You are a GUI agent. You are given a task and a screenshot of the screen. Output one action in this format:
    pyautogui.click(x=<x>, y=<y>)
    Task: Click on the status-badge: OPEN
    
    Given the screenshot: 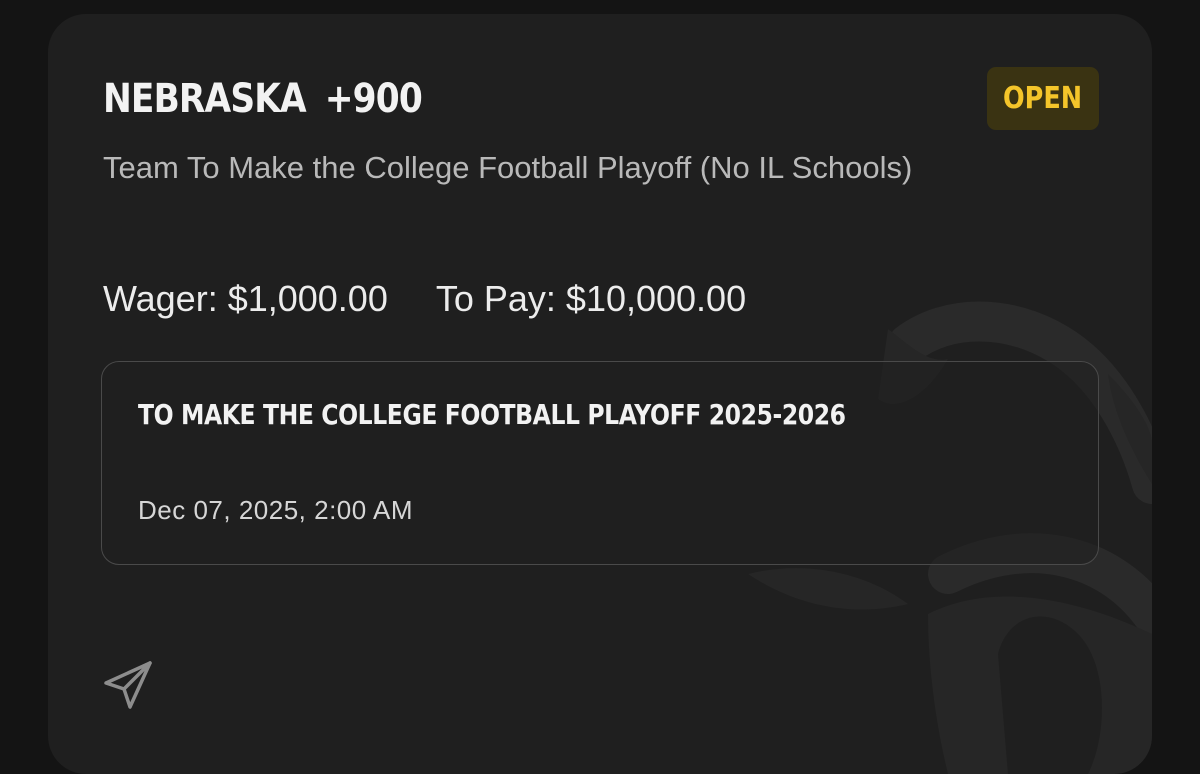 What is the action you would take?
    pyautogui.click(x=1043, y=98)
    